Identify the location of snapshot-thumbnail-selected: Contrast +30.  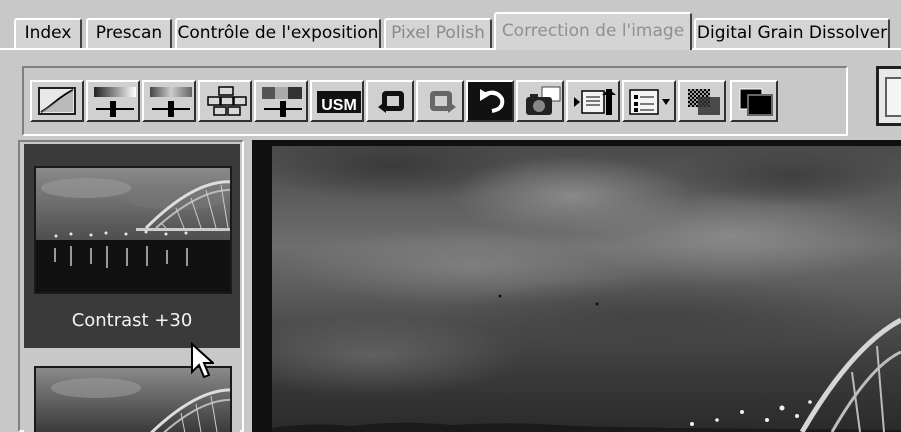
(132, 246).